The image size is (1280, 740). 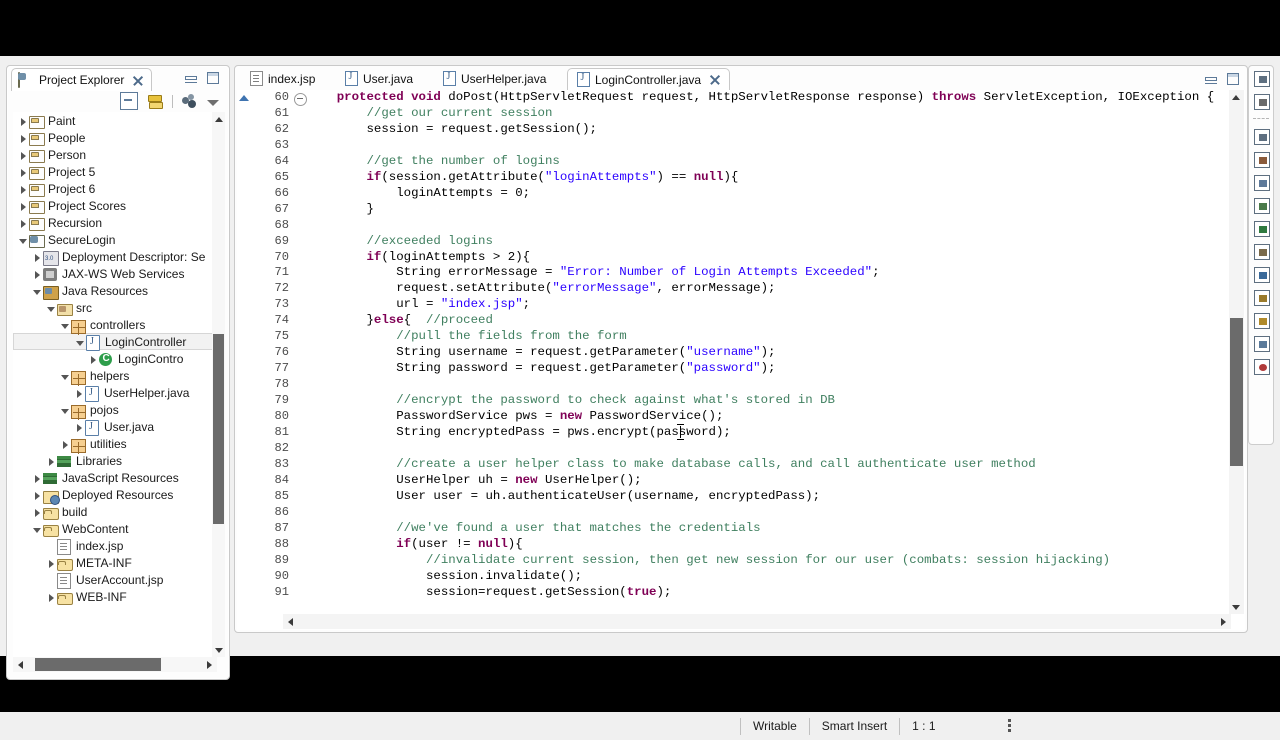 What do you see at coordinates (114, 460) in the screenshot?
I see `tree-item-libraries: Libraries` at bounding box center [114, 460].